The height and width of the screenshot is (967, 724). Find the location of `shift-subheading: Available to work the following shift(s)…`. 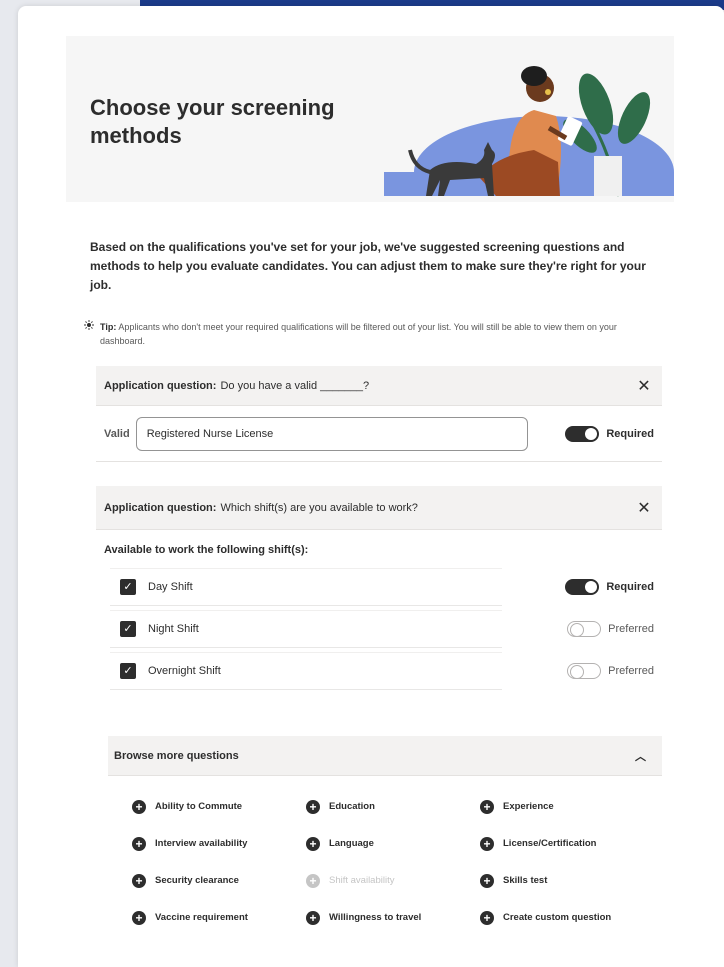

shift-subheading: Available to work the following shift(s)… is located at coordinates (206, 550).